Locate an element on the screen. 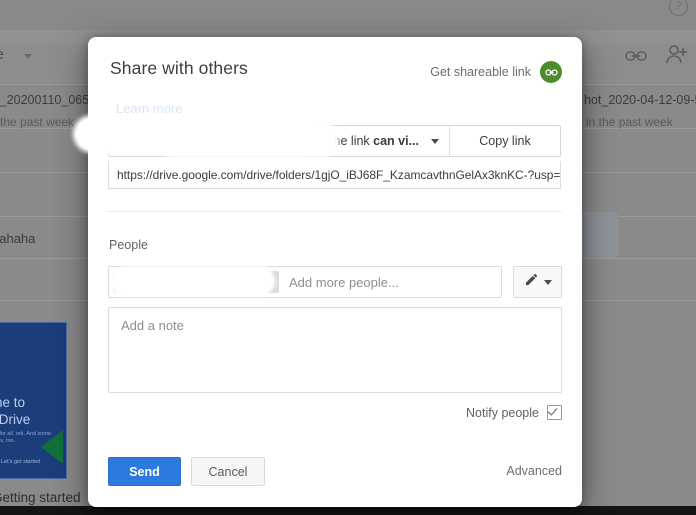 The image size is (696, 515). person-chip: ✕ is located at coordinates (196, 282).